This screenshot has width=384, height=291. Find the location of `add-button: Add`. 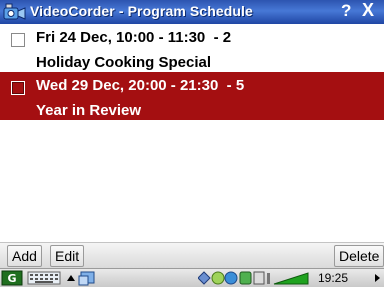

add-button: Add is located at coordinates (24, 256).